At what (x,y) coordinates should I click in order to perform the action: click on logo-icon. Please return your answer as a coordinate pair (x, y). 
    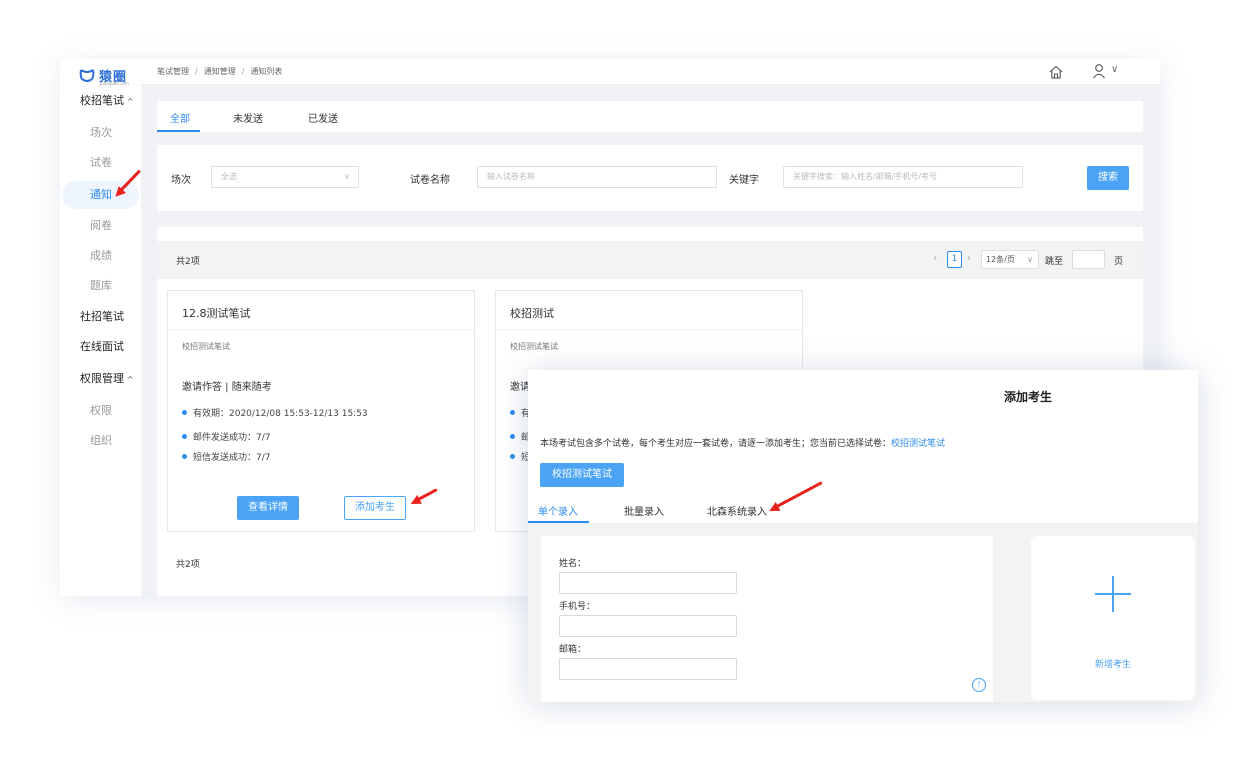
    Looking at the image, I should click on (87, 75).